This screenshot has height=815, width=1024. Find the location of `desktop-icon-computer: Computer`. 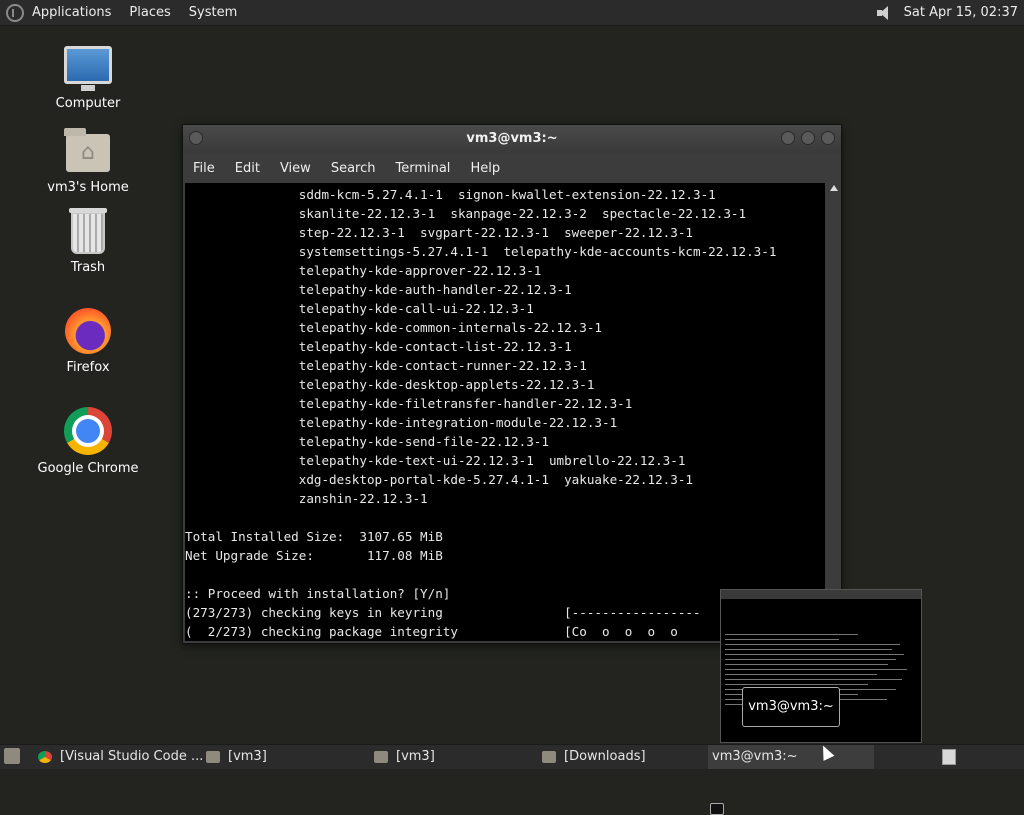

desktop-icon-computer: Computer is located at coordinates (88, 78).